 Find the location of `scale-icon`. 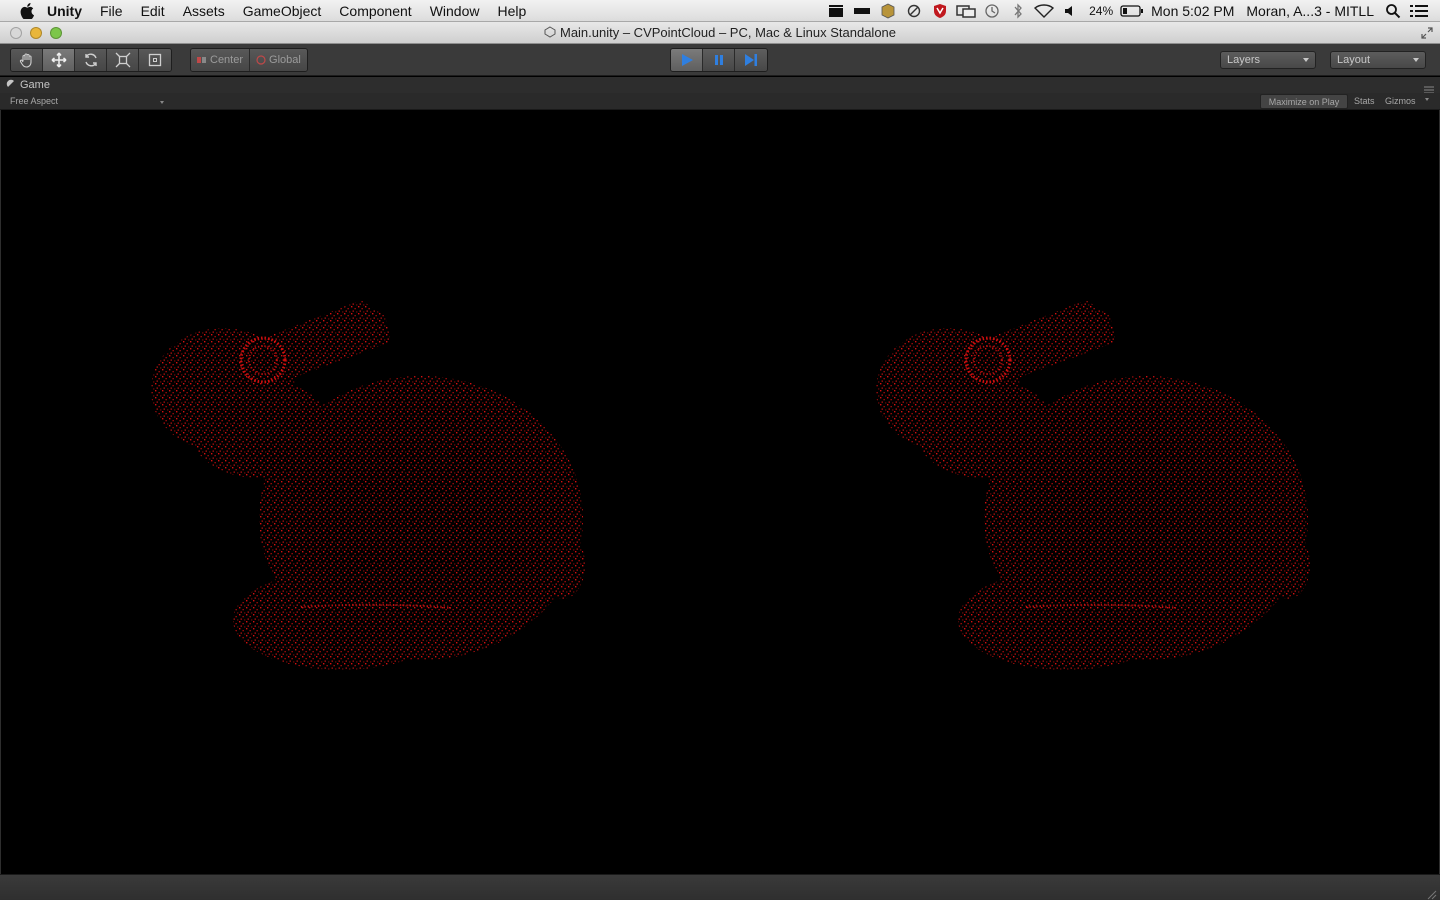

scale-icon is located at coordinates (122, 60).